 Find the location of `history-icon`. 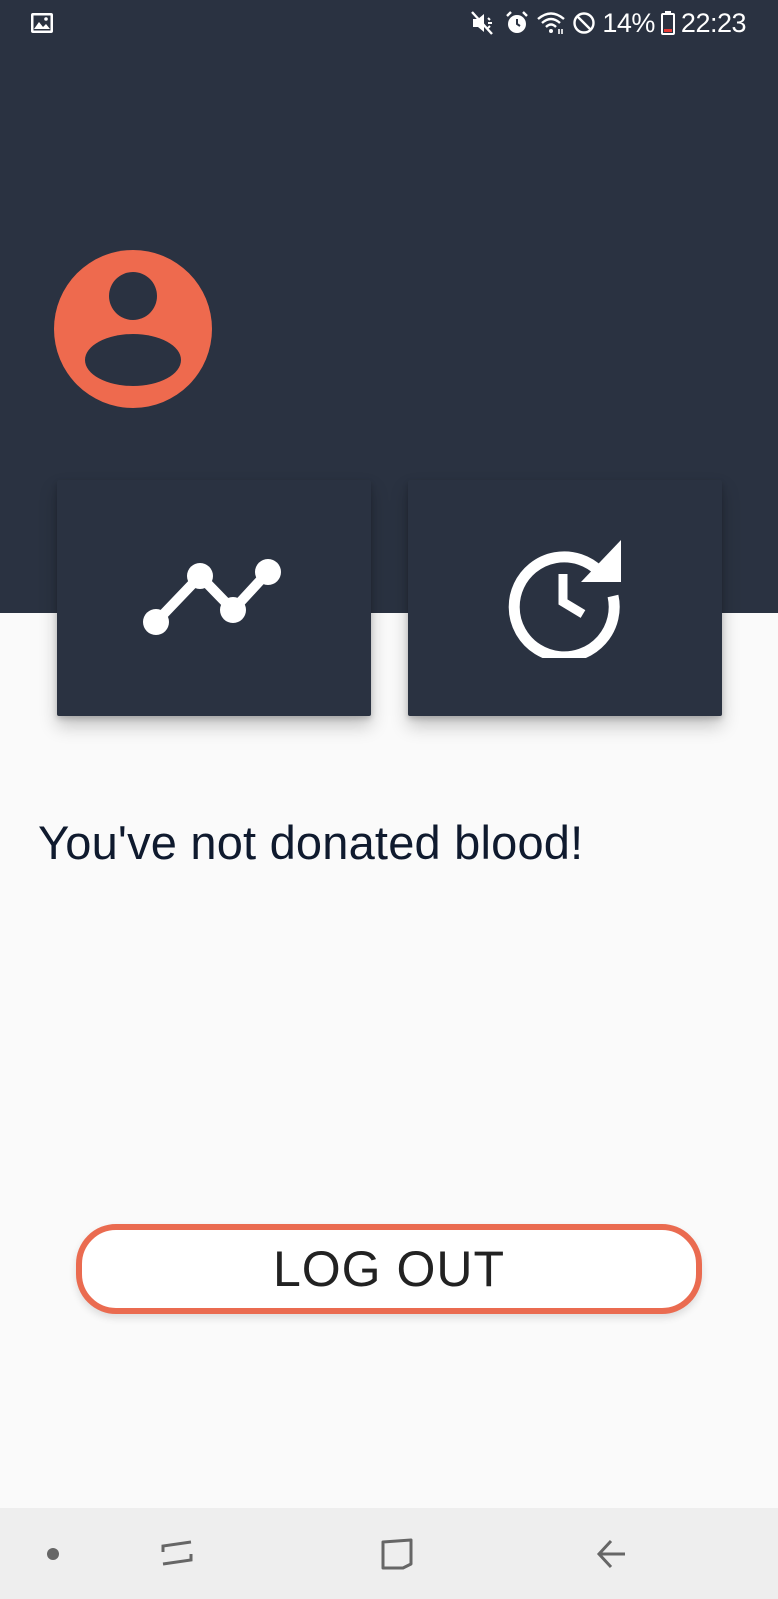

history-icon is located at coordinates (565, 598).